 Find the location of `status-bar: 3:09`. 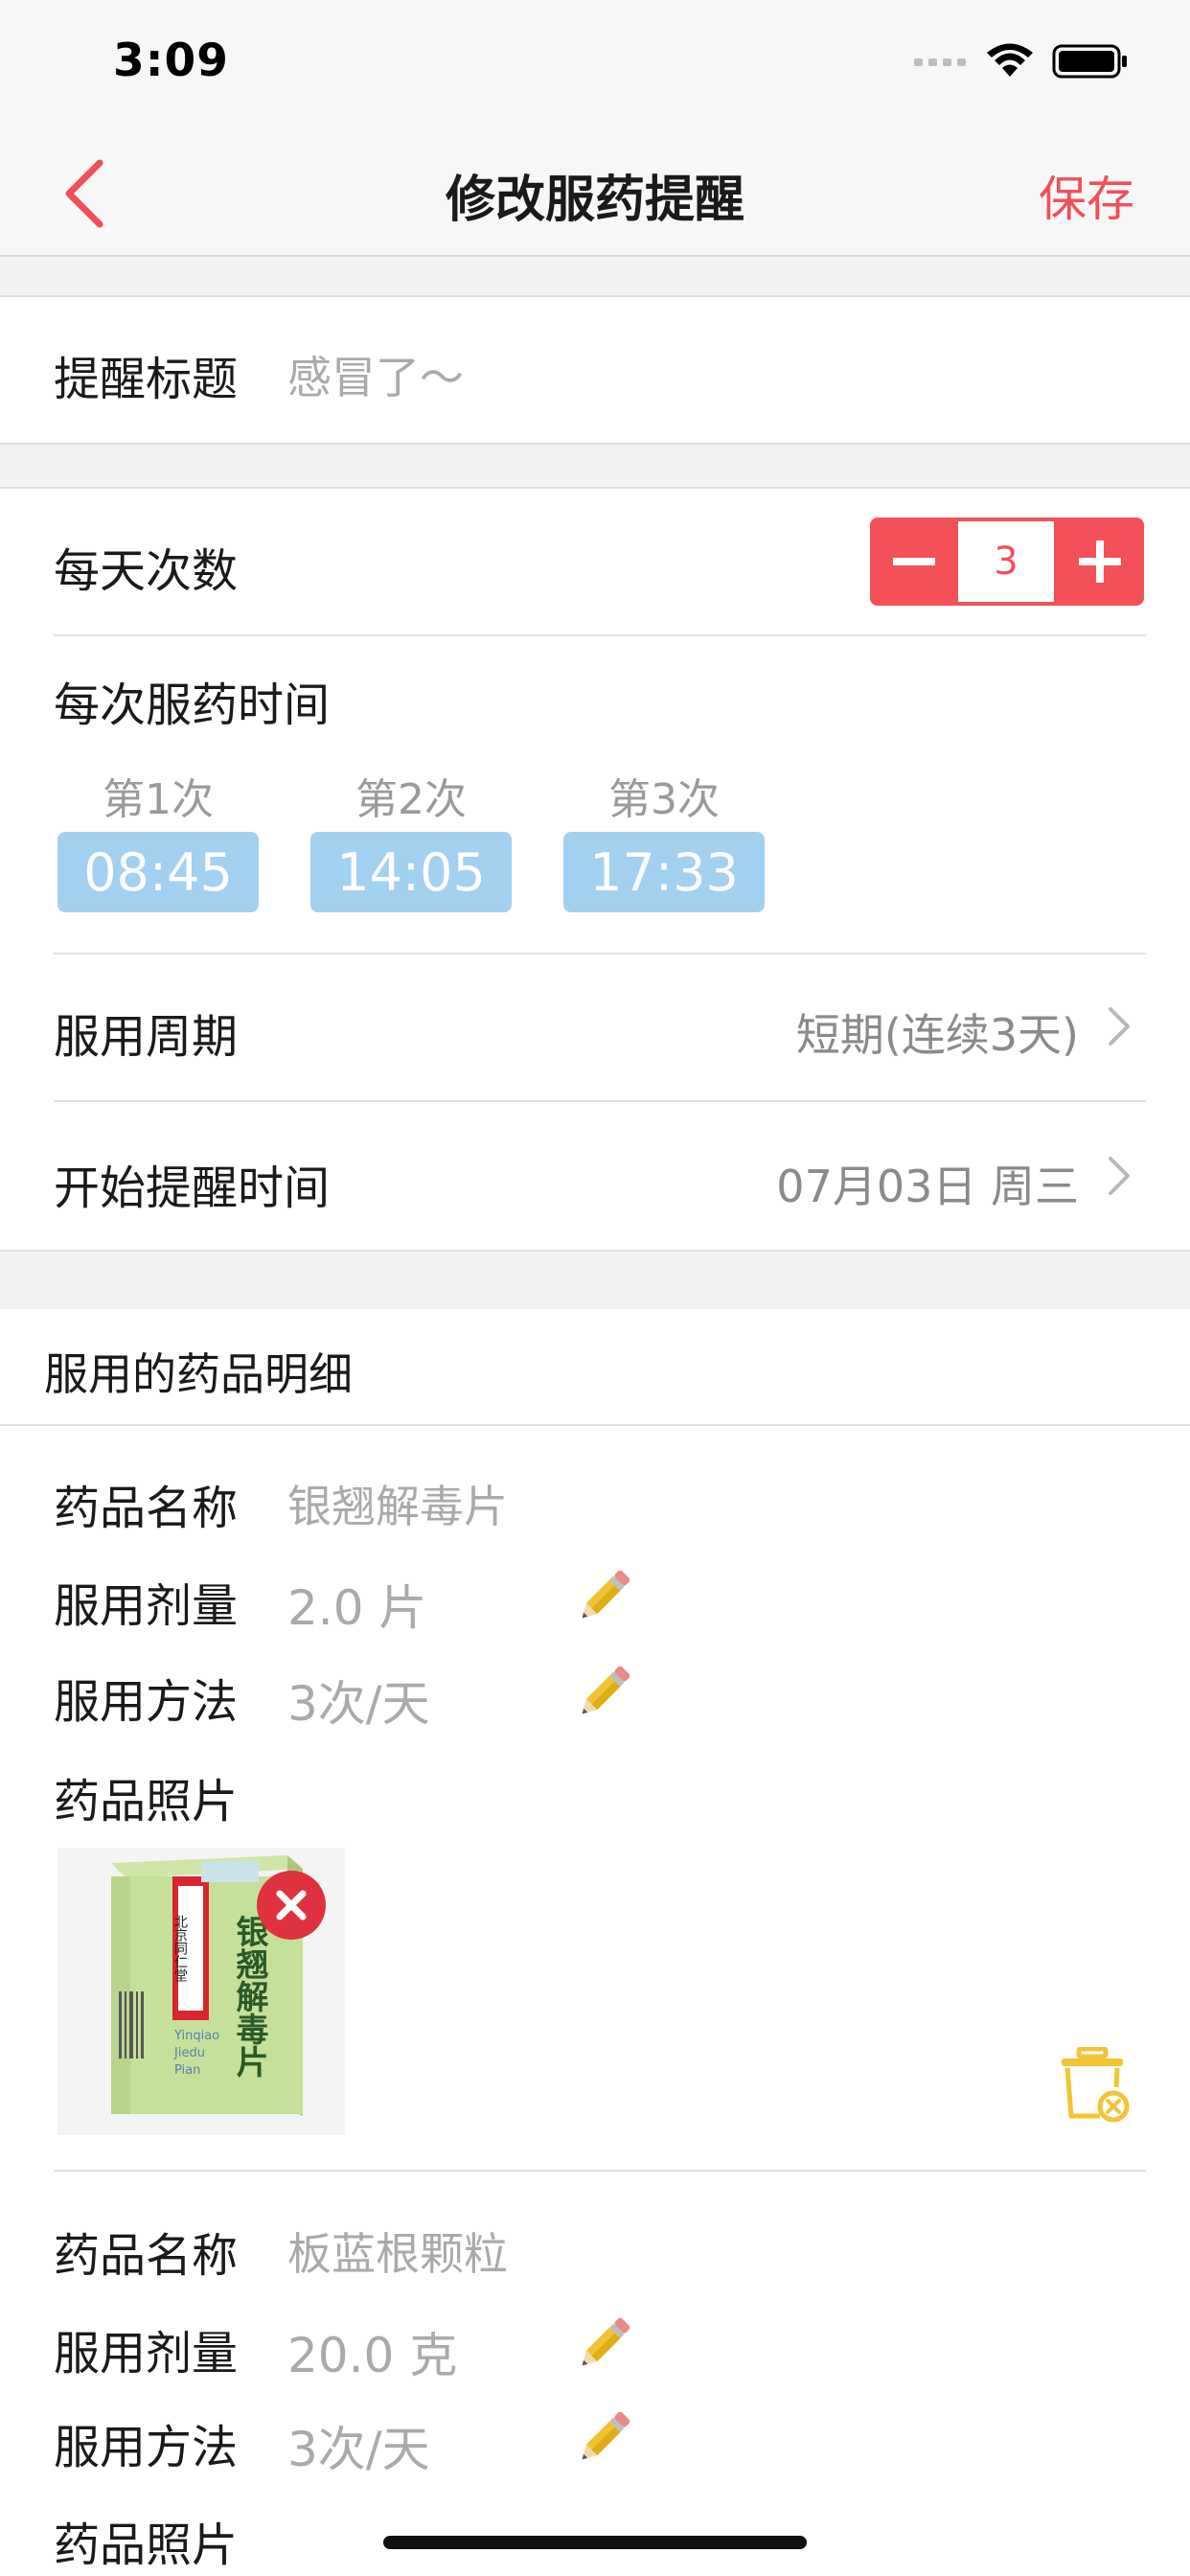

status-bar: 3:09 is located at coordinates (595, 67).